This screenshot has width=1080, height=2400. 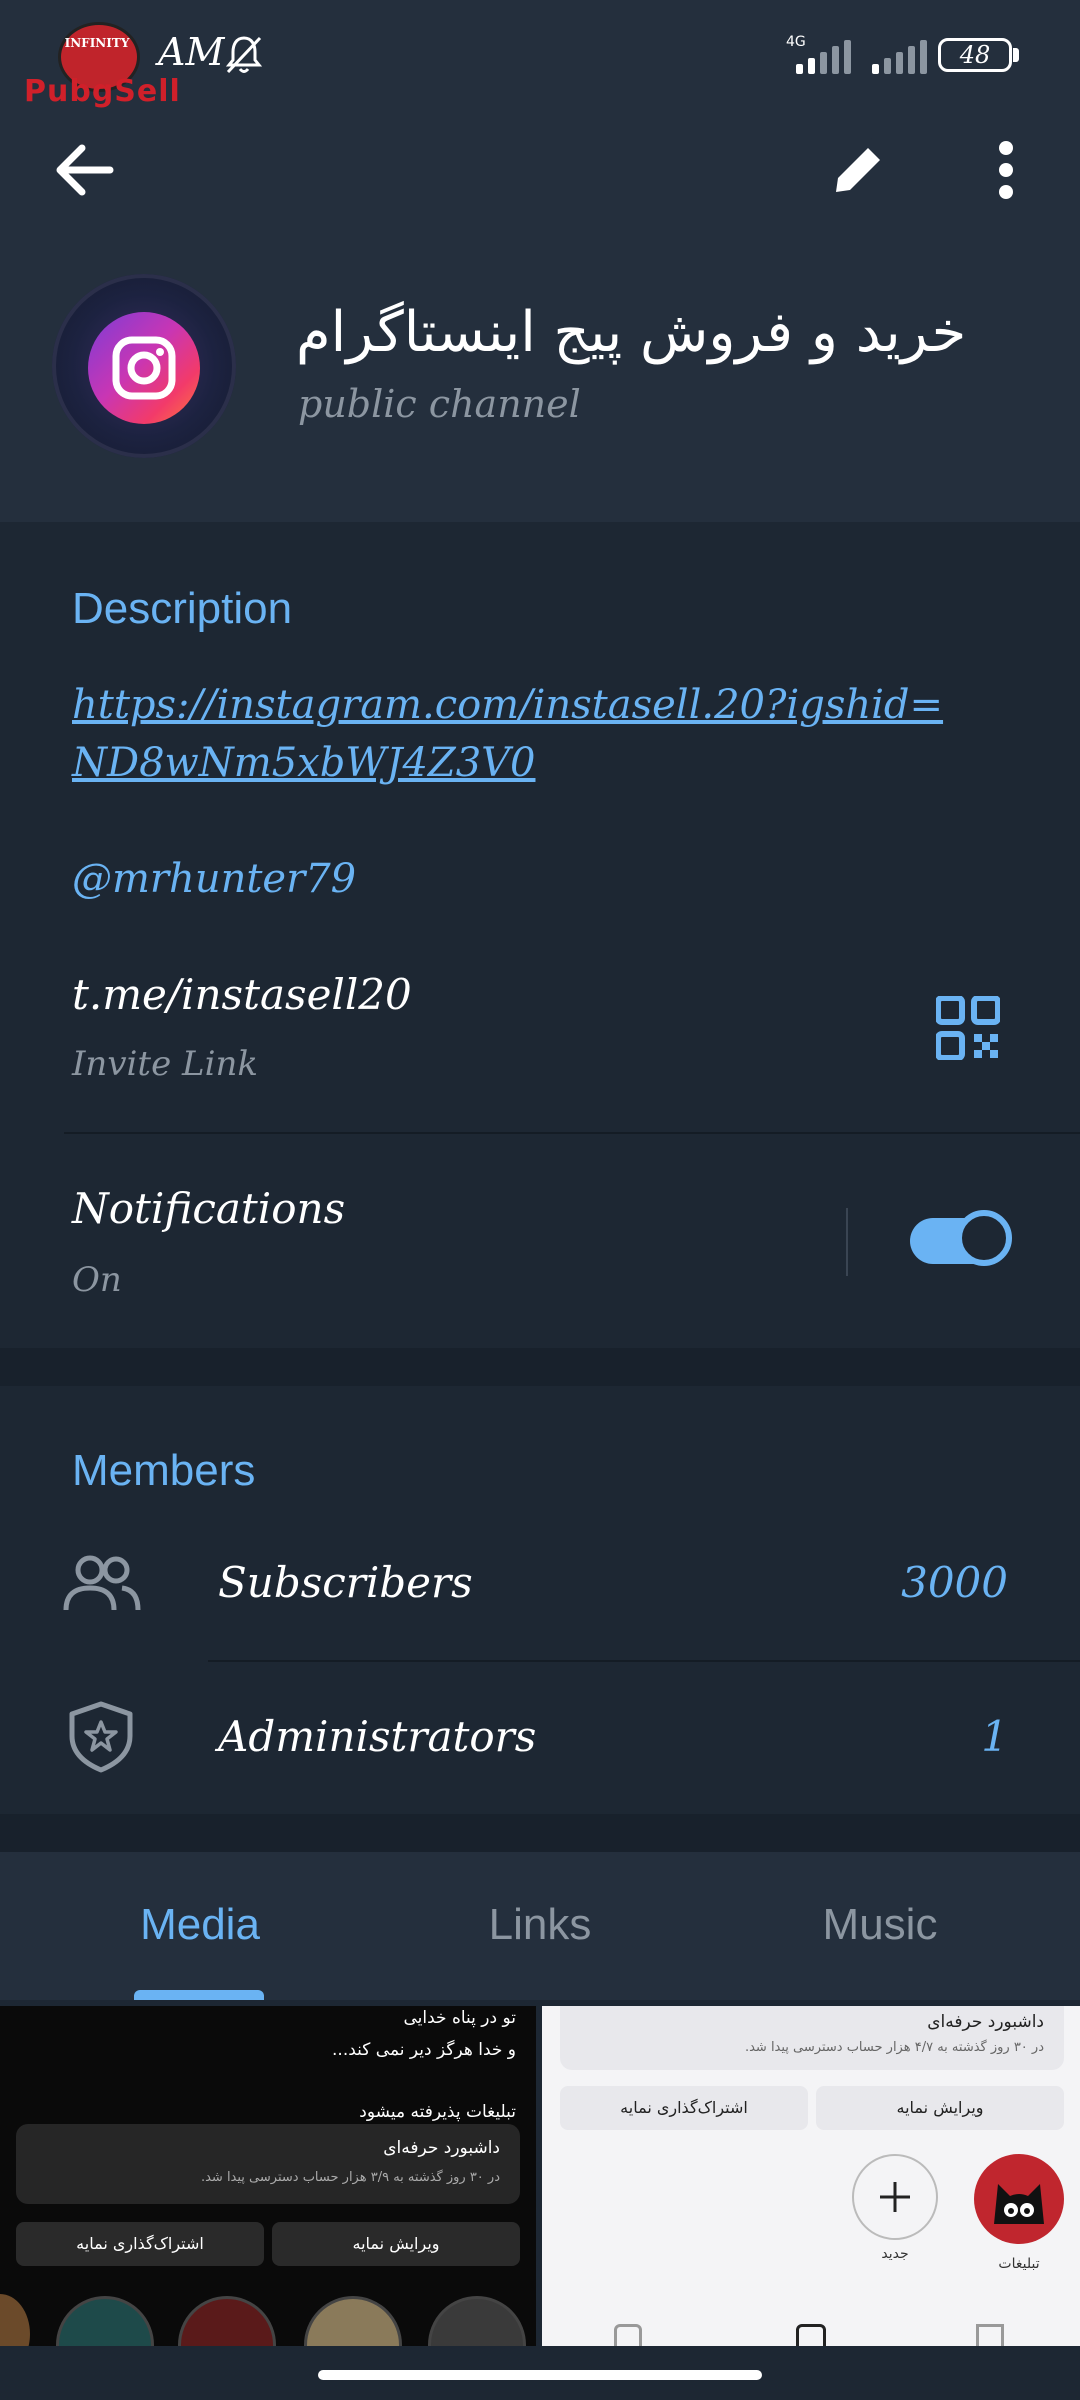 I want to click on bell-off-icon, so click(x=244, y=57).